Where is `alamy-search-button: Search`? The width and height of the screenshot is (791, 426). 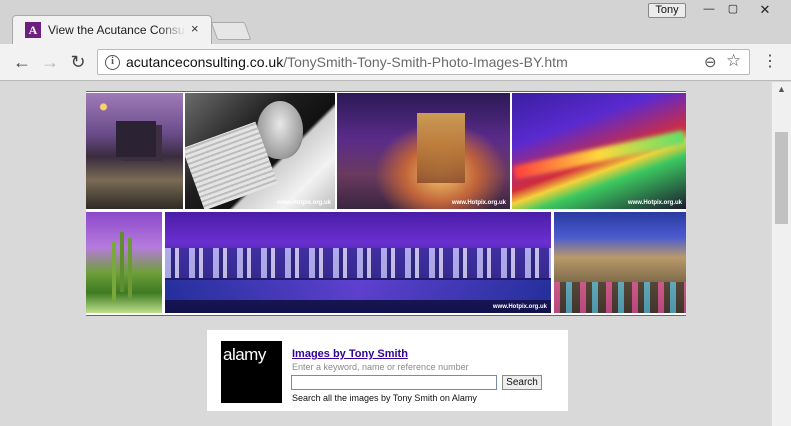
alamy-search-button: Search is located at coordinates (522, 382).